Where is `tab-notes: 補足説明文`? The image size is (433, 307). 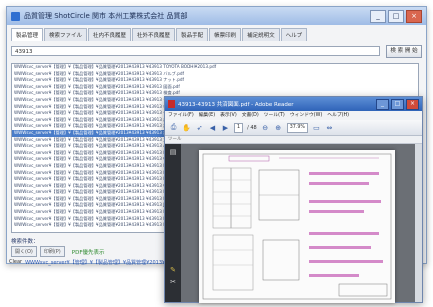
tab-notes: 補足説明文 is located at coordinates (261, 34).